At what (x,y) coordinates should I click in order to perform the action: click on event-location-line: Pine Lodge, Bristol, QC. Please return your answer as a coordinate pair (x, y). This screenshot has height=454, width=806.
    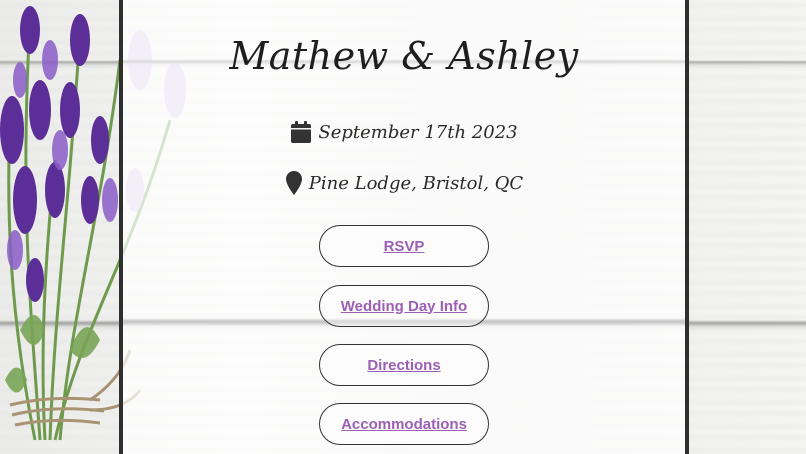
    Looking at the image, I should click on (404, 183).